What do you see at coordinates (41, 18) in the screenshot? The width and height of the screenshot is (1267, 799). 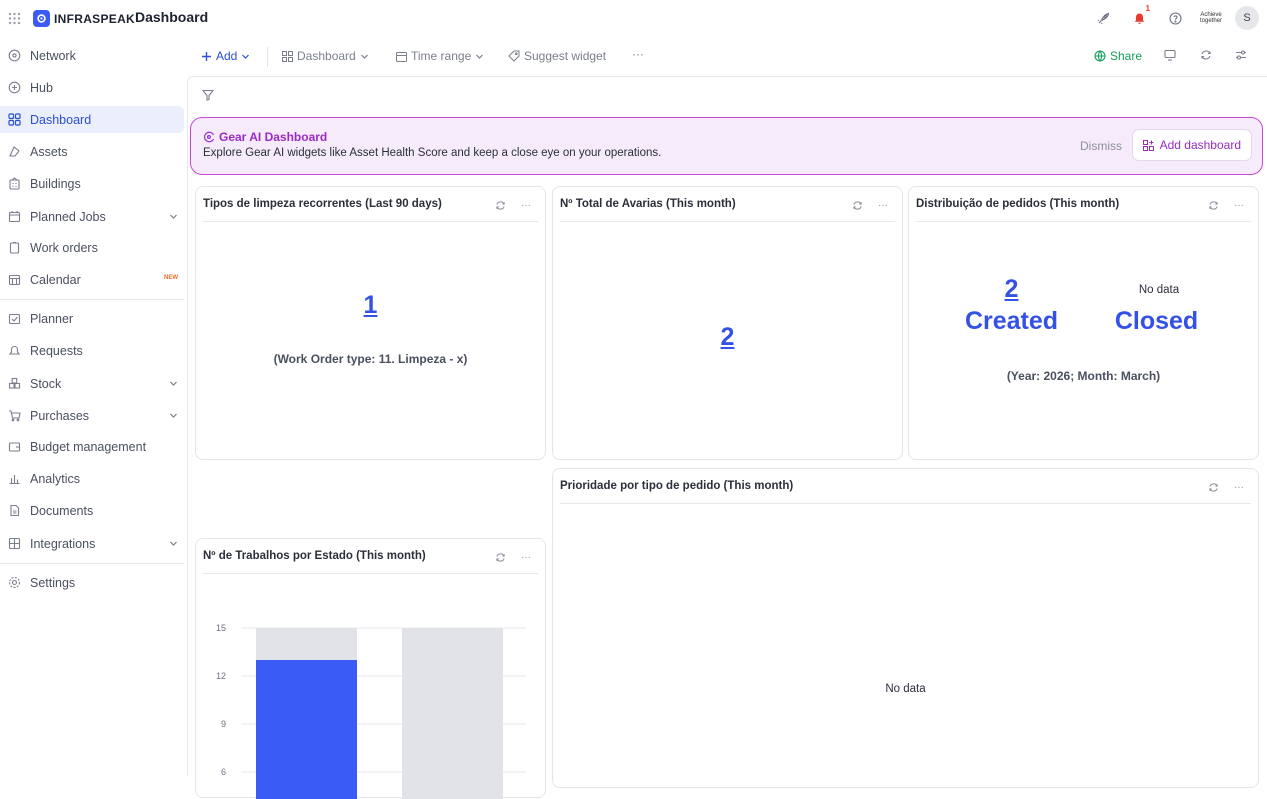 I see `brand-logo-icon` at bounding box center [41, 18].